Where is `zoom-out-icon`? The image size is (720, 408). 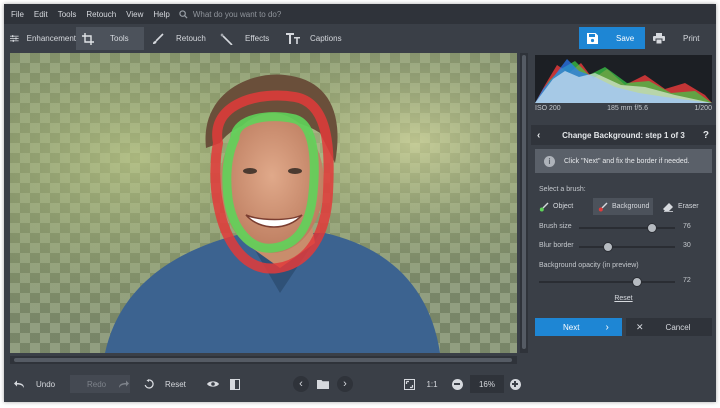
zoom-out-icon is located at coordinates (457, 384).